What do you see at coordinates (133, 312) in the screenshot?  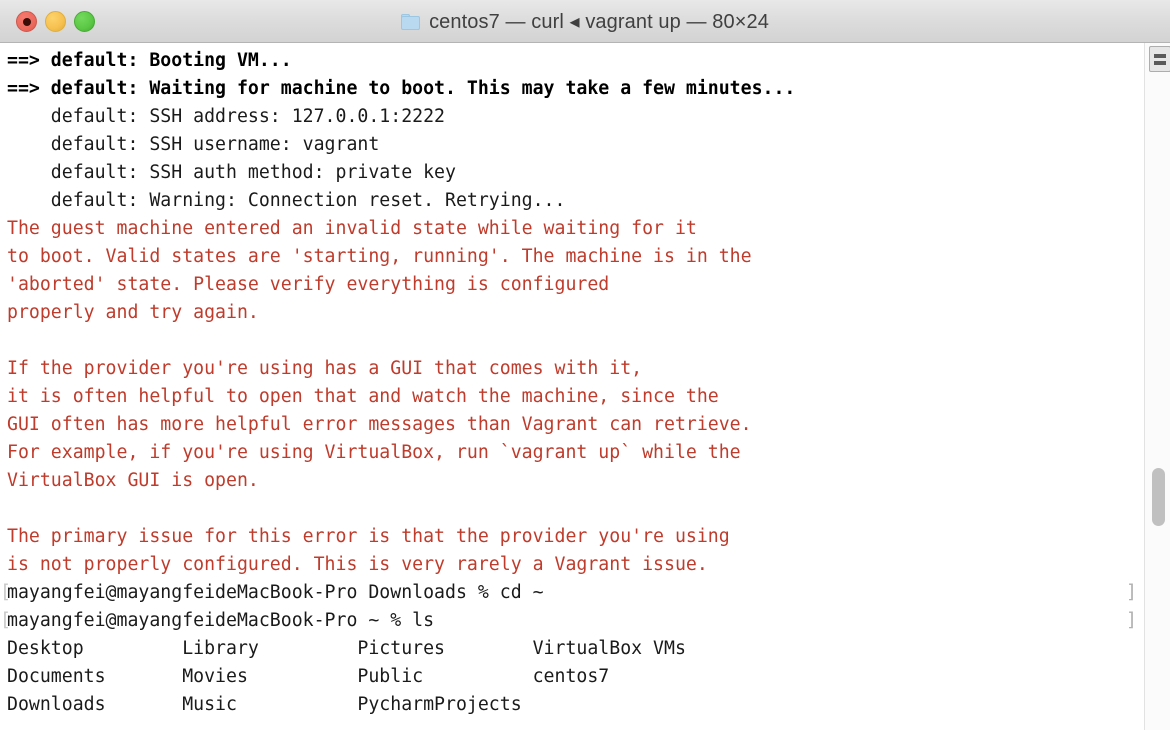 I see `terminal-line: properly and try again.` at bounding box center [133, 312].